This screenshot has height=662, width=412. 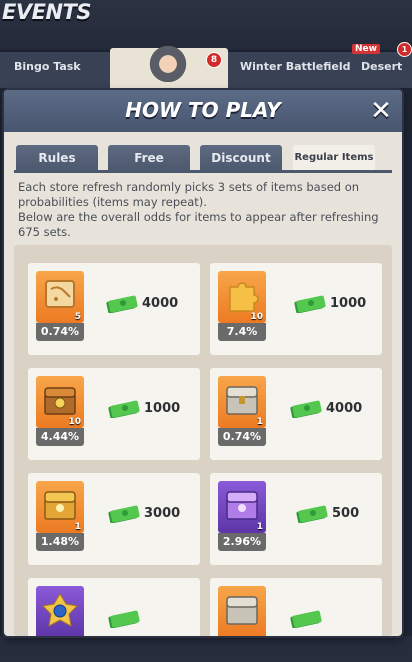 What do you see at coordinates (203, 110) in the screenshot?
I see `modal-title: HOW TO PLAY` at bounding box center [203, 110].